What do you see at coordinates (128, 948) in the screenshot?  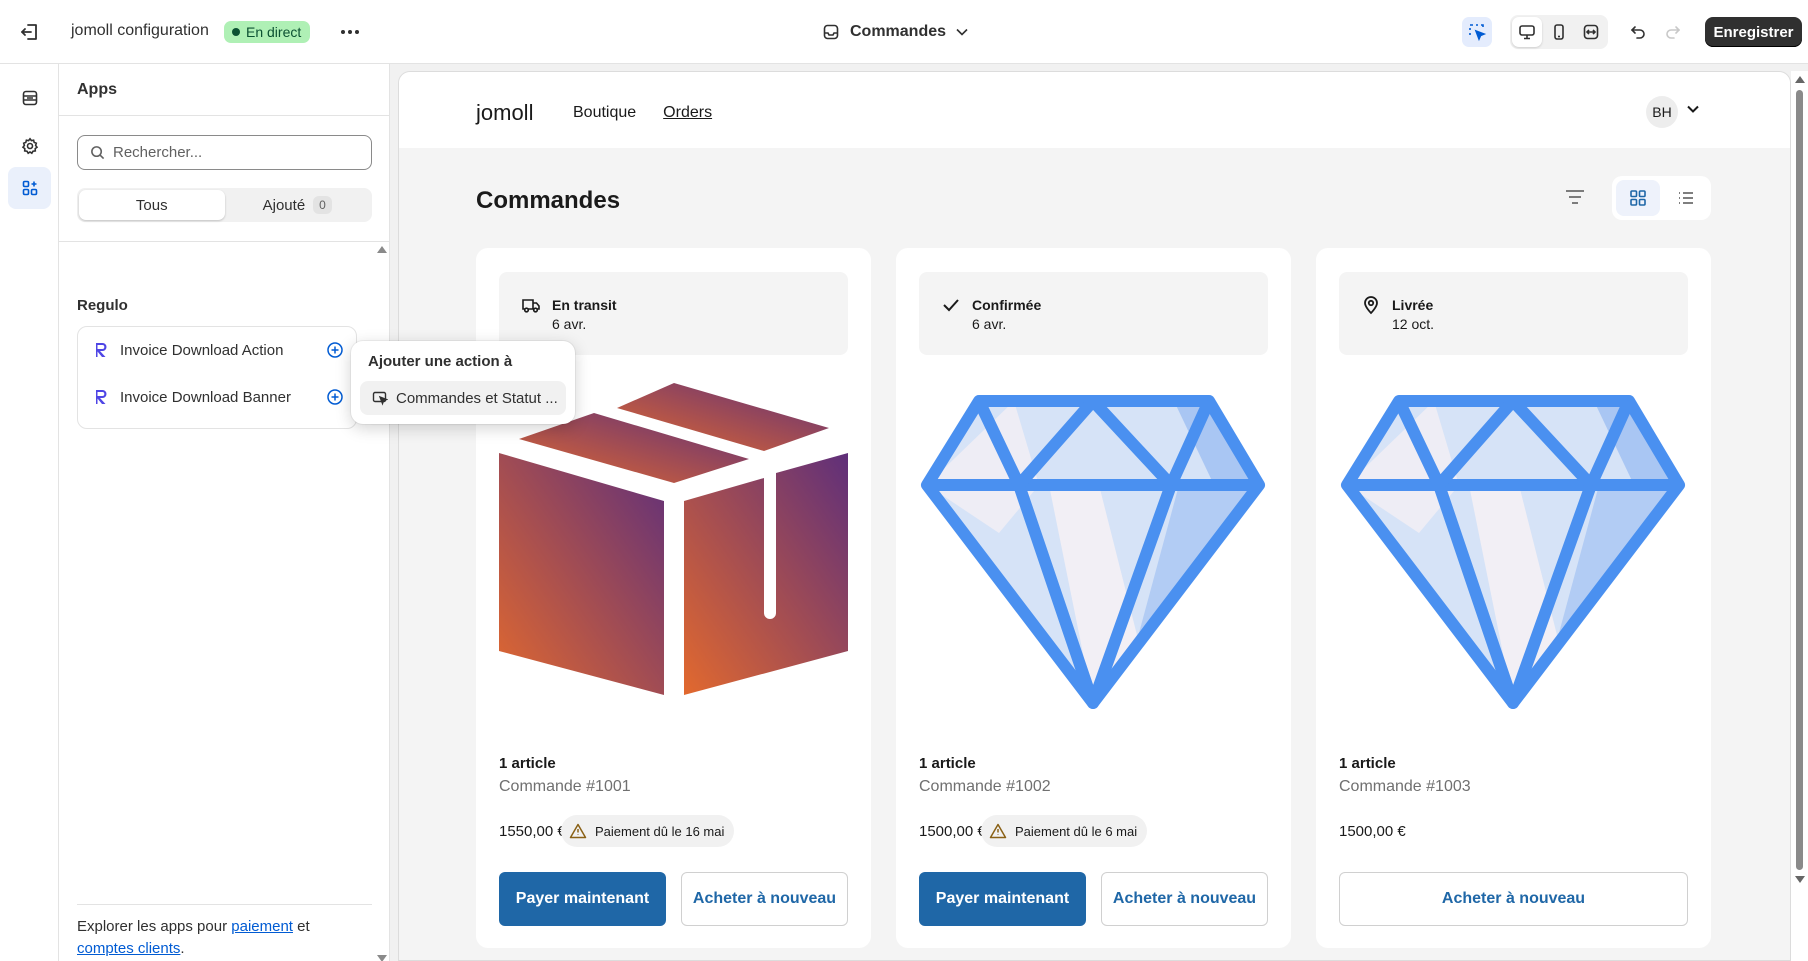 I see `customer-accounts-link: comptes clients` at bounding box center [128, 948].